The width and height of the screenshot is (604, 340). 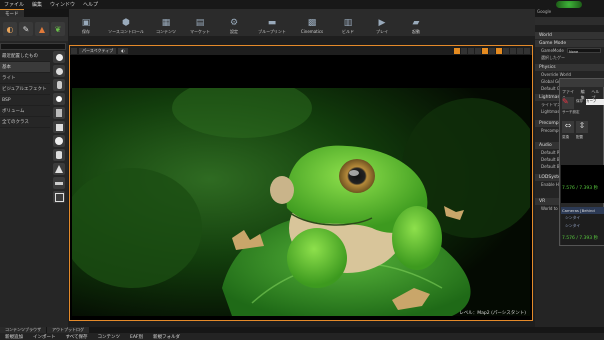 I want to click on category-item: 全てのクラス, so click(x=25, y=122).